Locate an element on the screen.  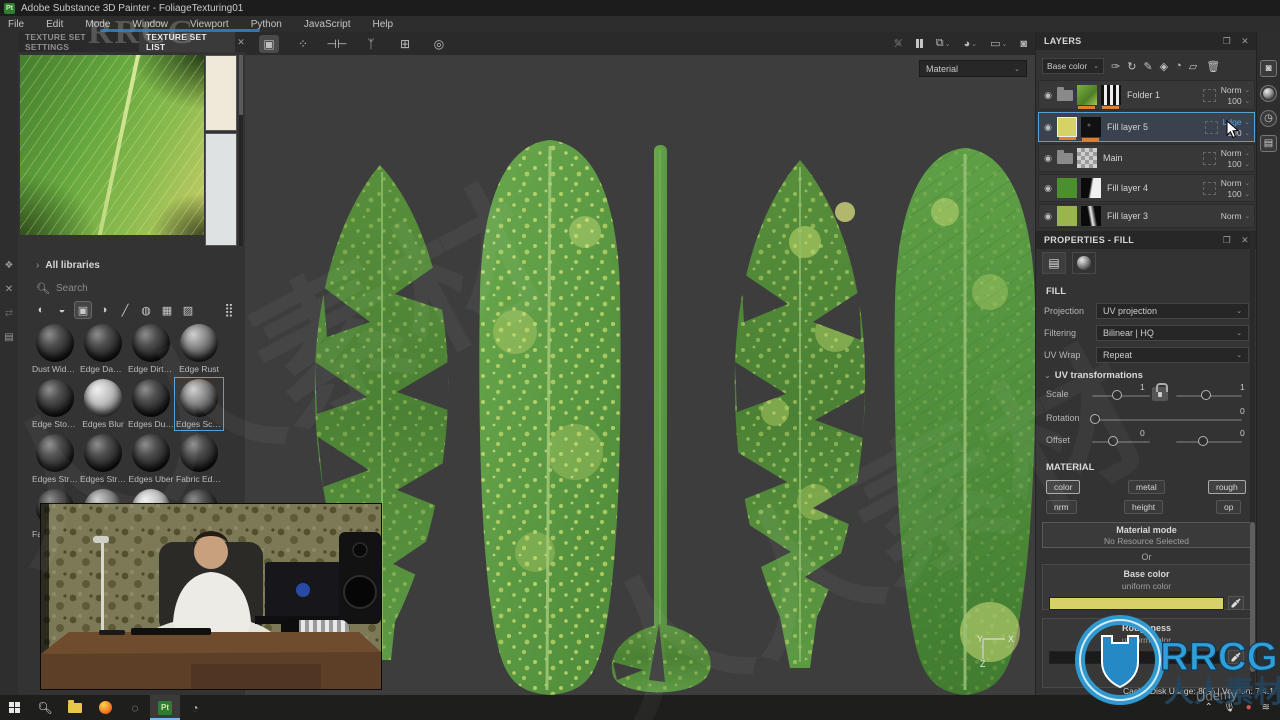
filter-textures-icon: ▨ is located at coordinates (188, 310).